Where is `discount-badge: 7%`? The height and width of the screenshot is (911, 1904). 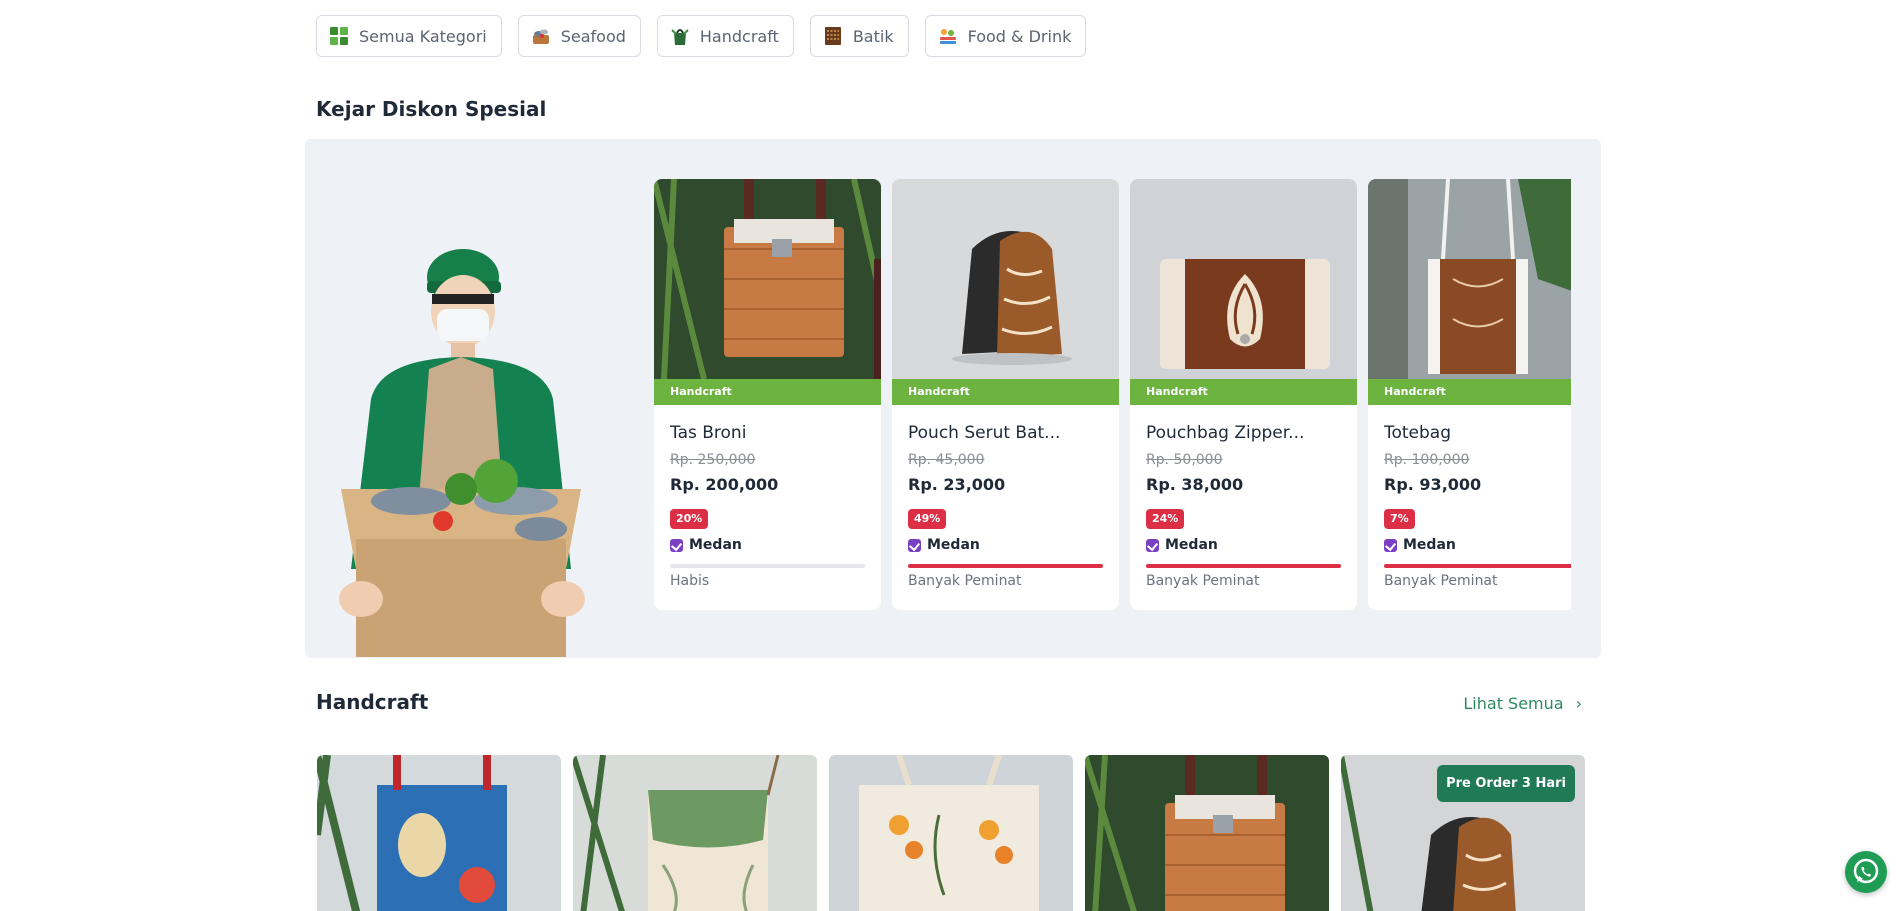
discount-badge: 7% is located at coordinates (1399, 519).